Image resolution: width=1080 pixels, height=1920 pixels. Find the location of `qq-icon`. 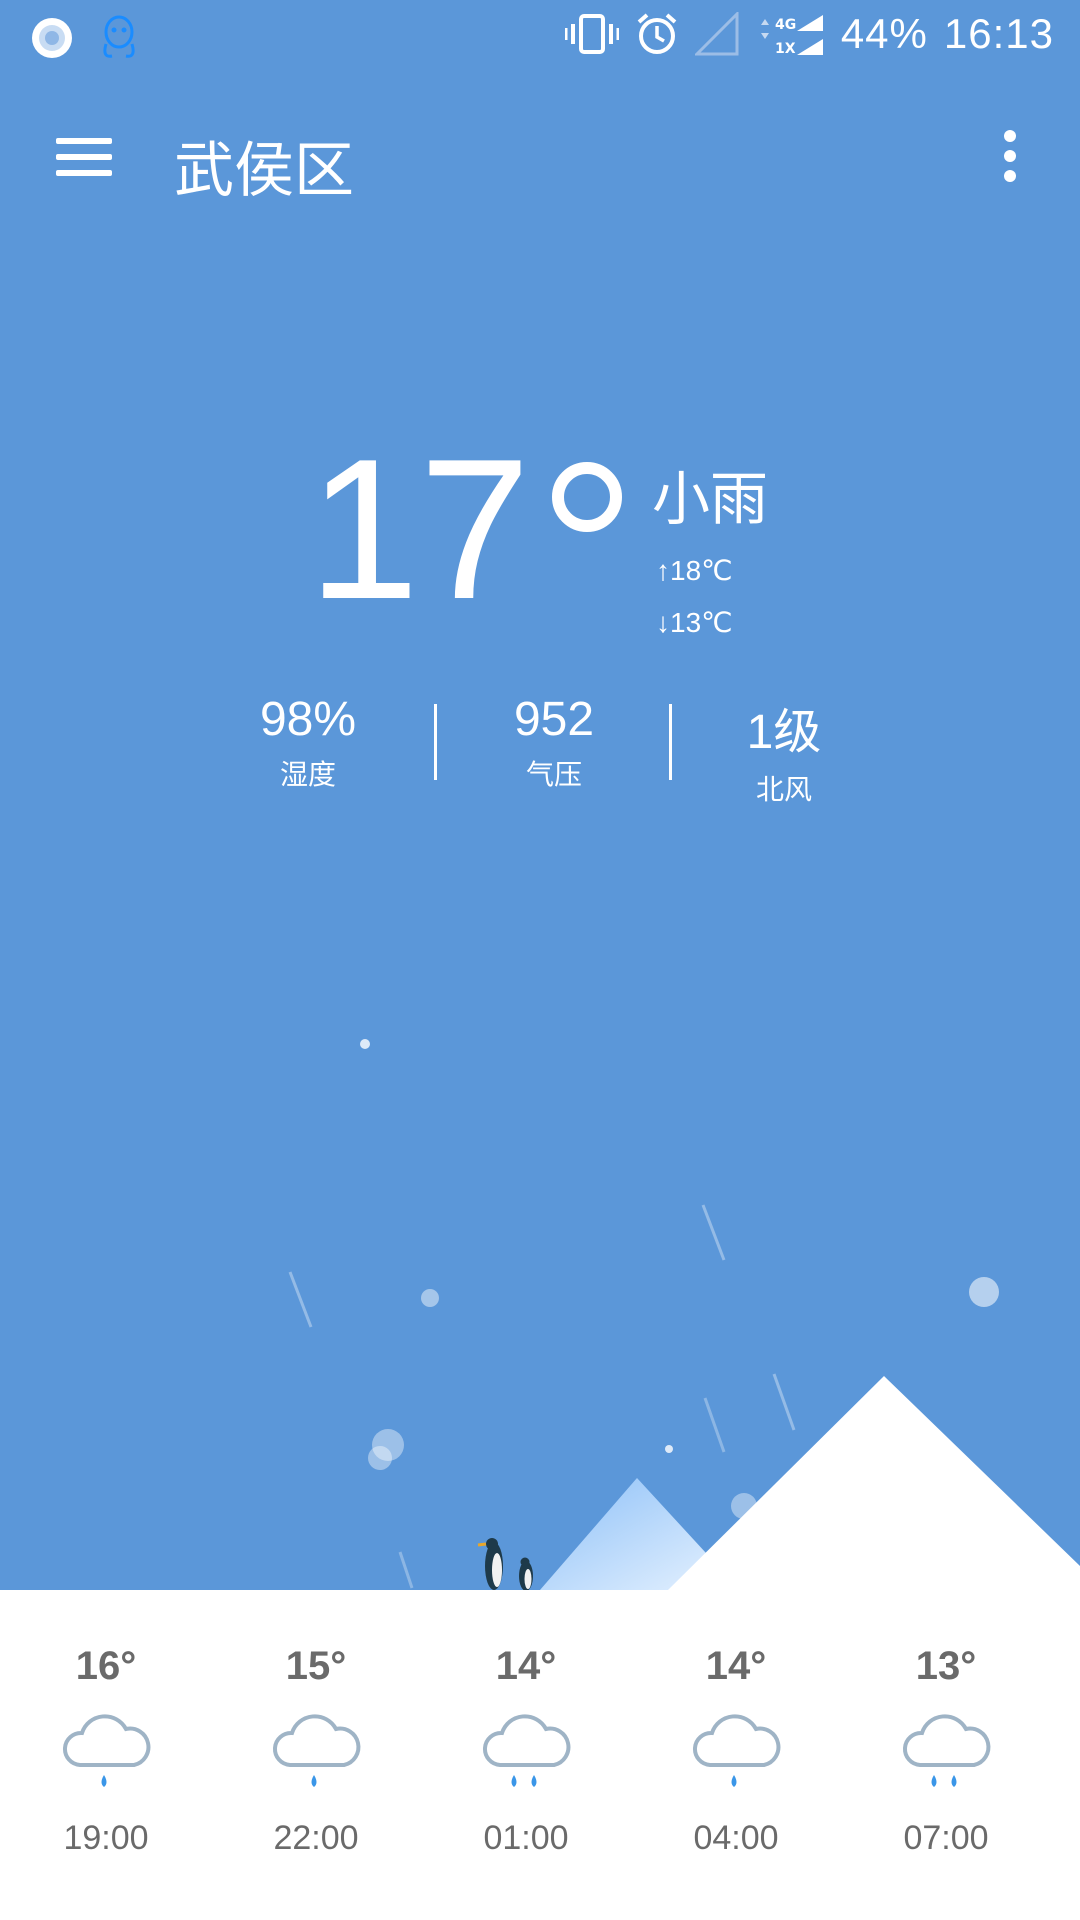

qq-icon is located at coordinates (119, 38).